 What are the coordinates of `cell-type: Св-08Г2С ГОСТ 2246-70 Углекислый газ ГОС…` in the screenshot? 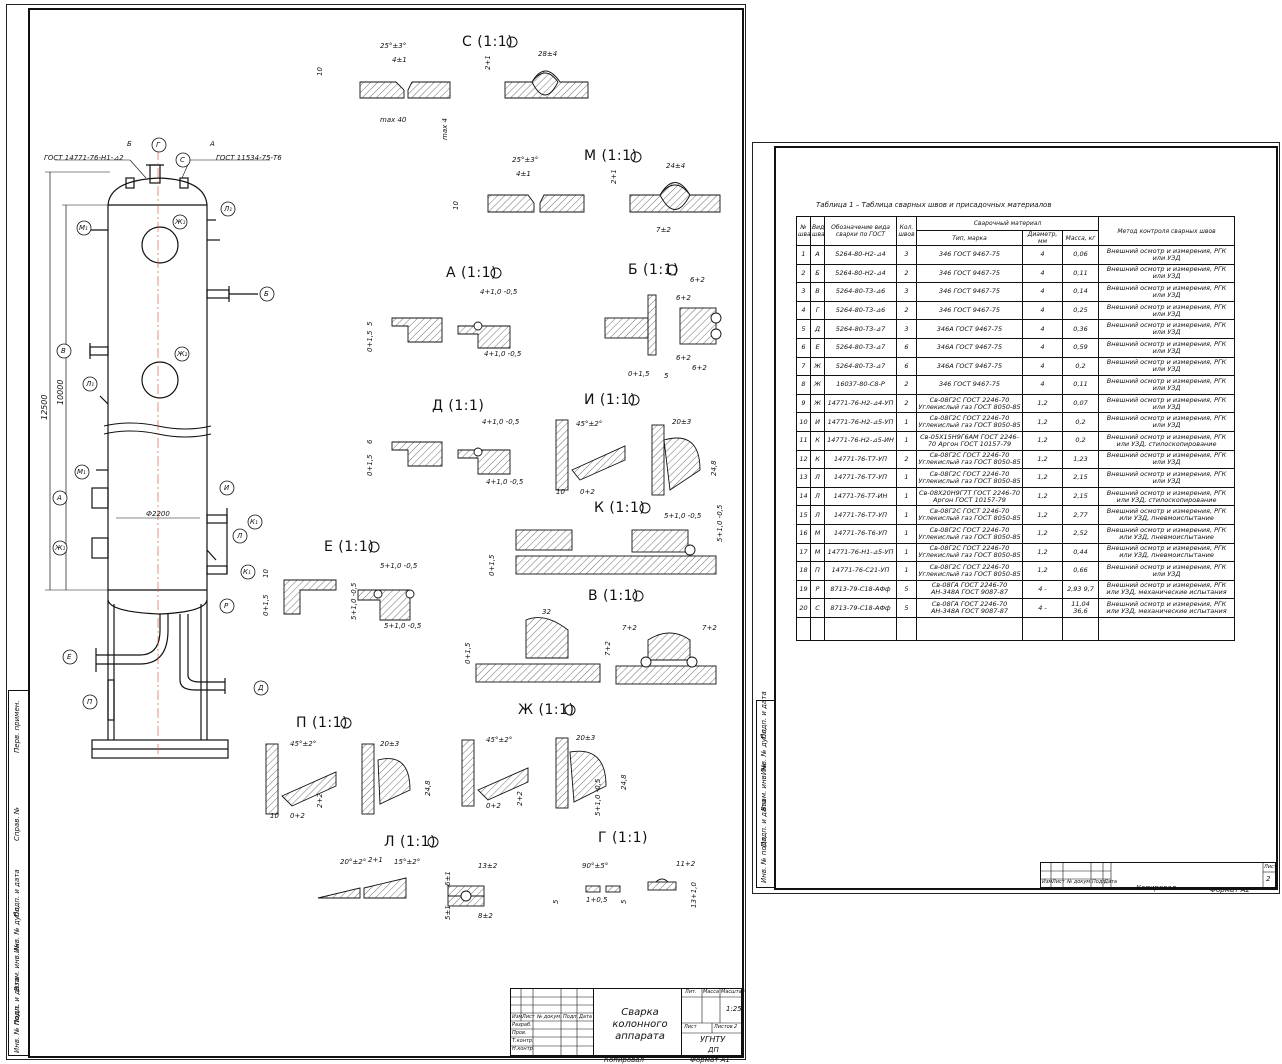 It's located at (969, 403).